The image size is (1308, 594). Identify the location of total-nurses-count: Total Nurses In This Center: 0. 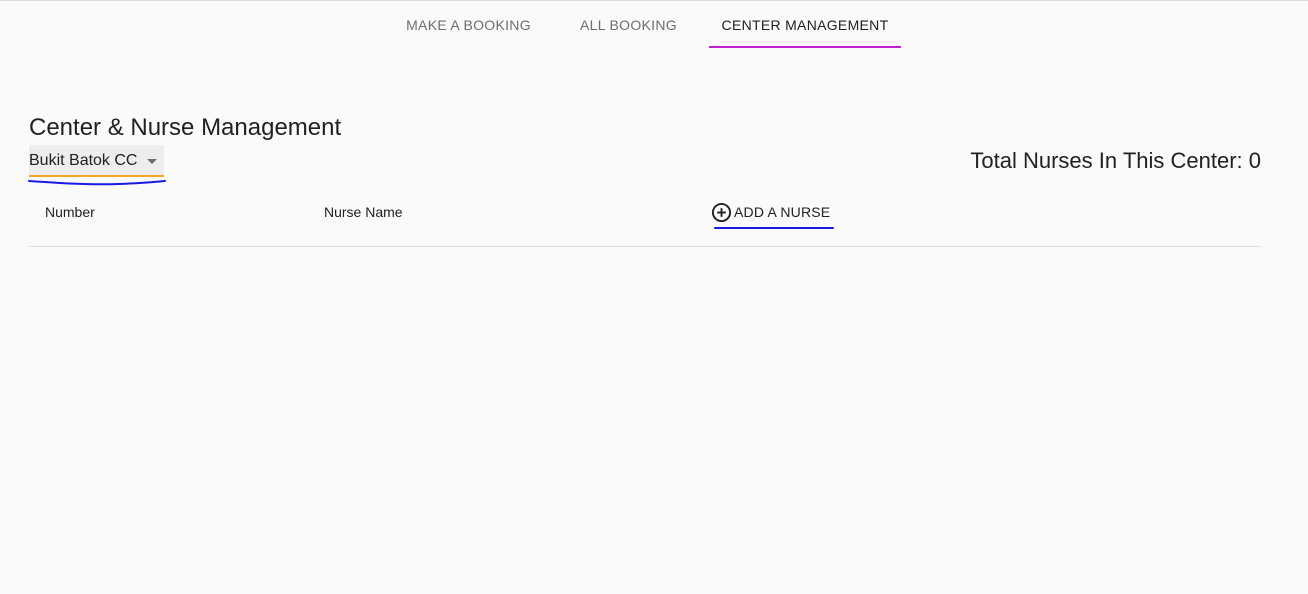
(1115, 160).